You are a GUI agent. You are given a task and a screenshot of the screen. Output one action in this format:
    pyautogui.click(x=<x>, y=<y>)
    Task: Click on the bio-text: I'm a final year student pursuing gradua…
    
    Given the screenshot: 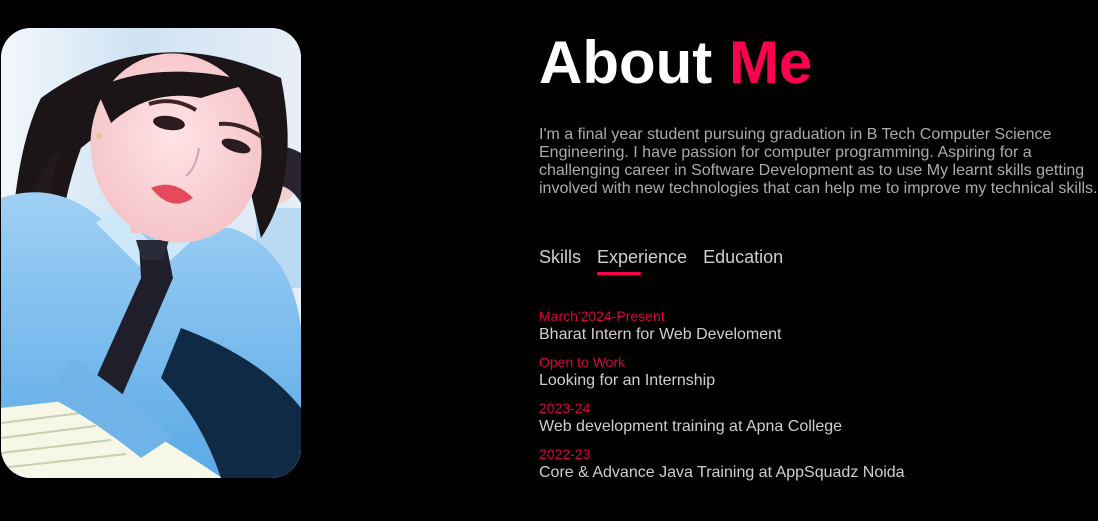 What is the action you would take?
    pyautogui.click(x=818, y=161)
    